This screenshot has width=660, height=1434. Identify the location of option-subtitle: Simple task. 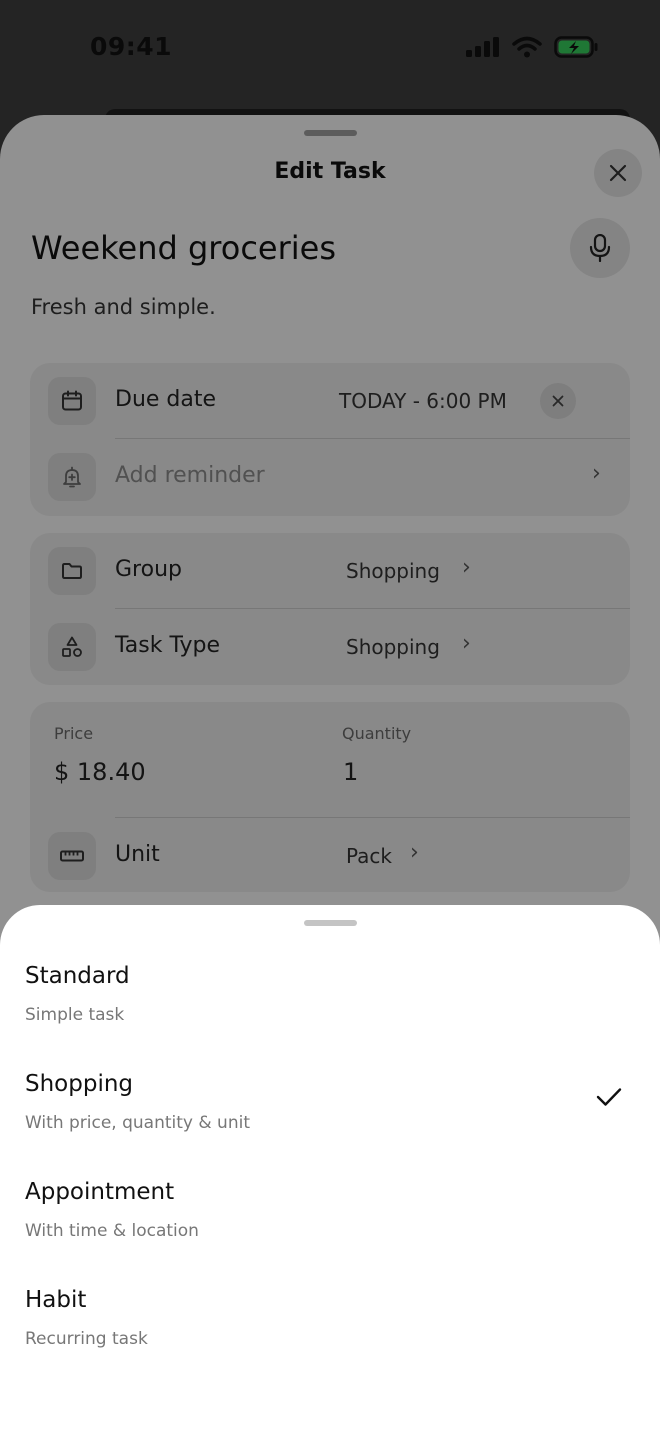
(75, 1015).